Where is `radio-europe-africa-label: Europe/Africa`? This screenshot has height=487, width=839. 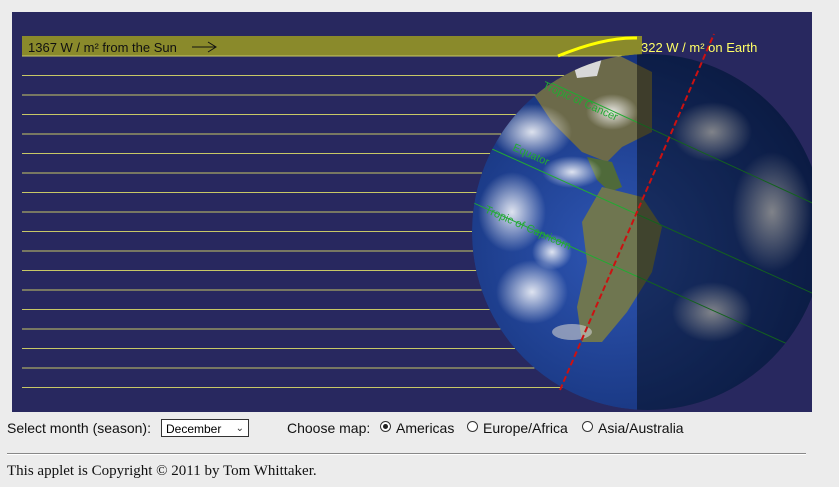
radio-europe-africa-label: Europe/Africa is located at coordinates (525, 428).